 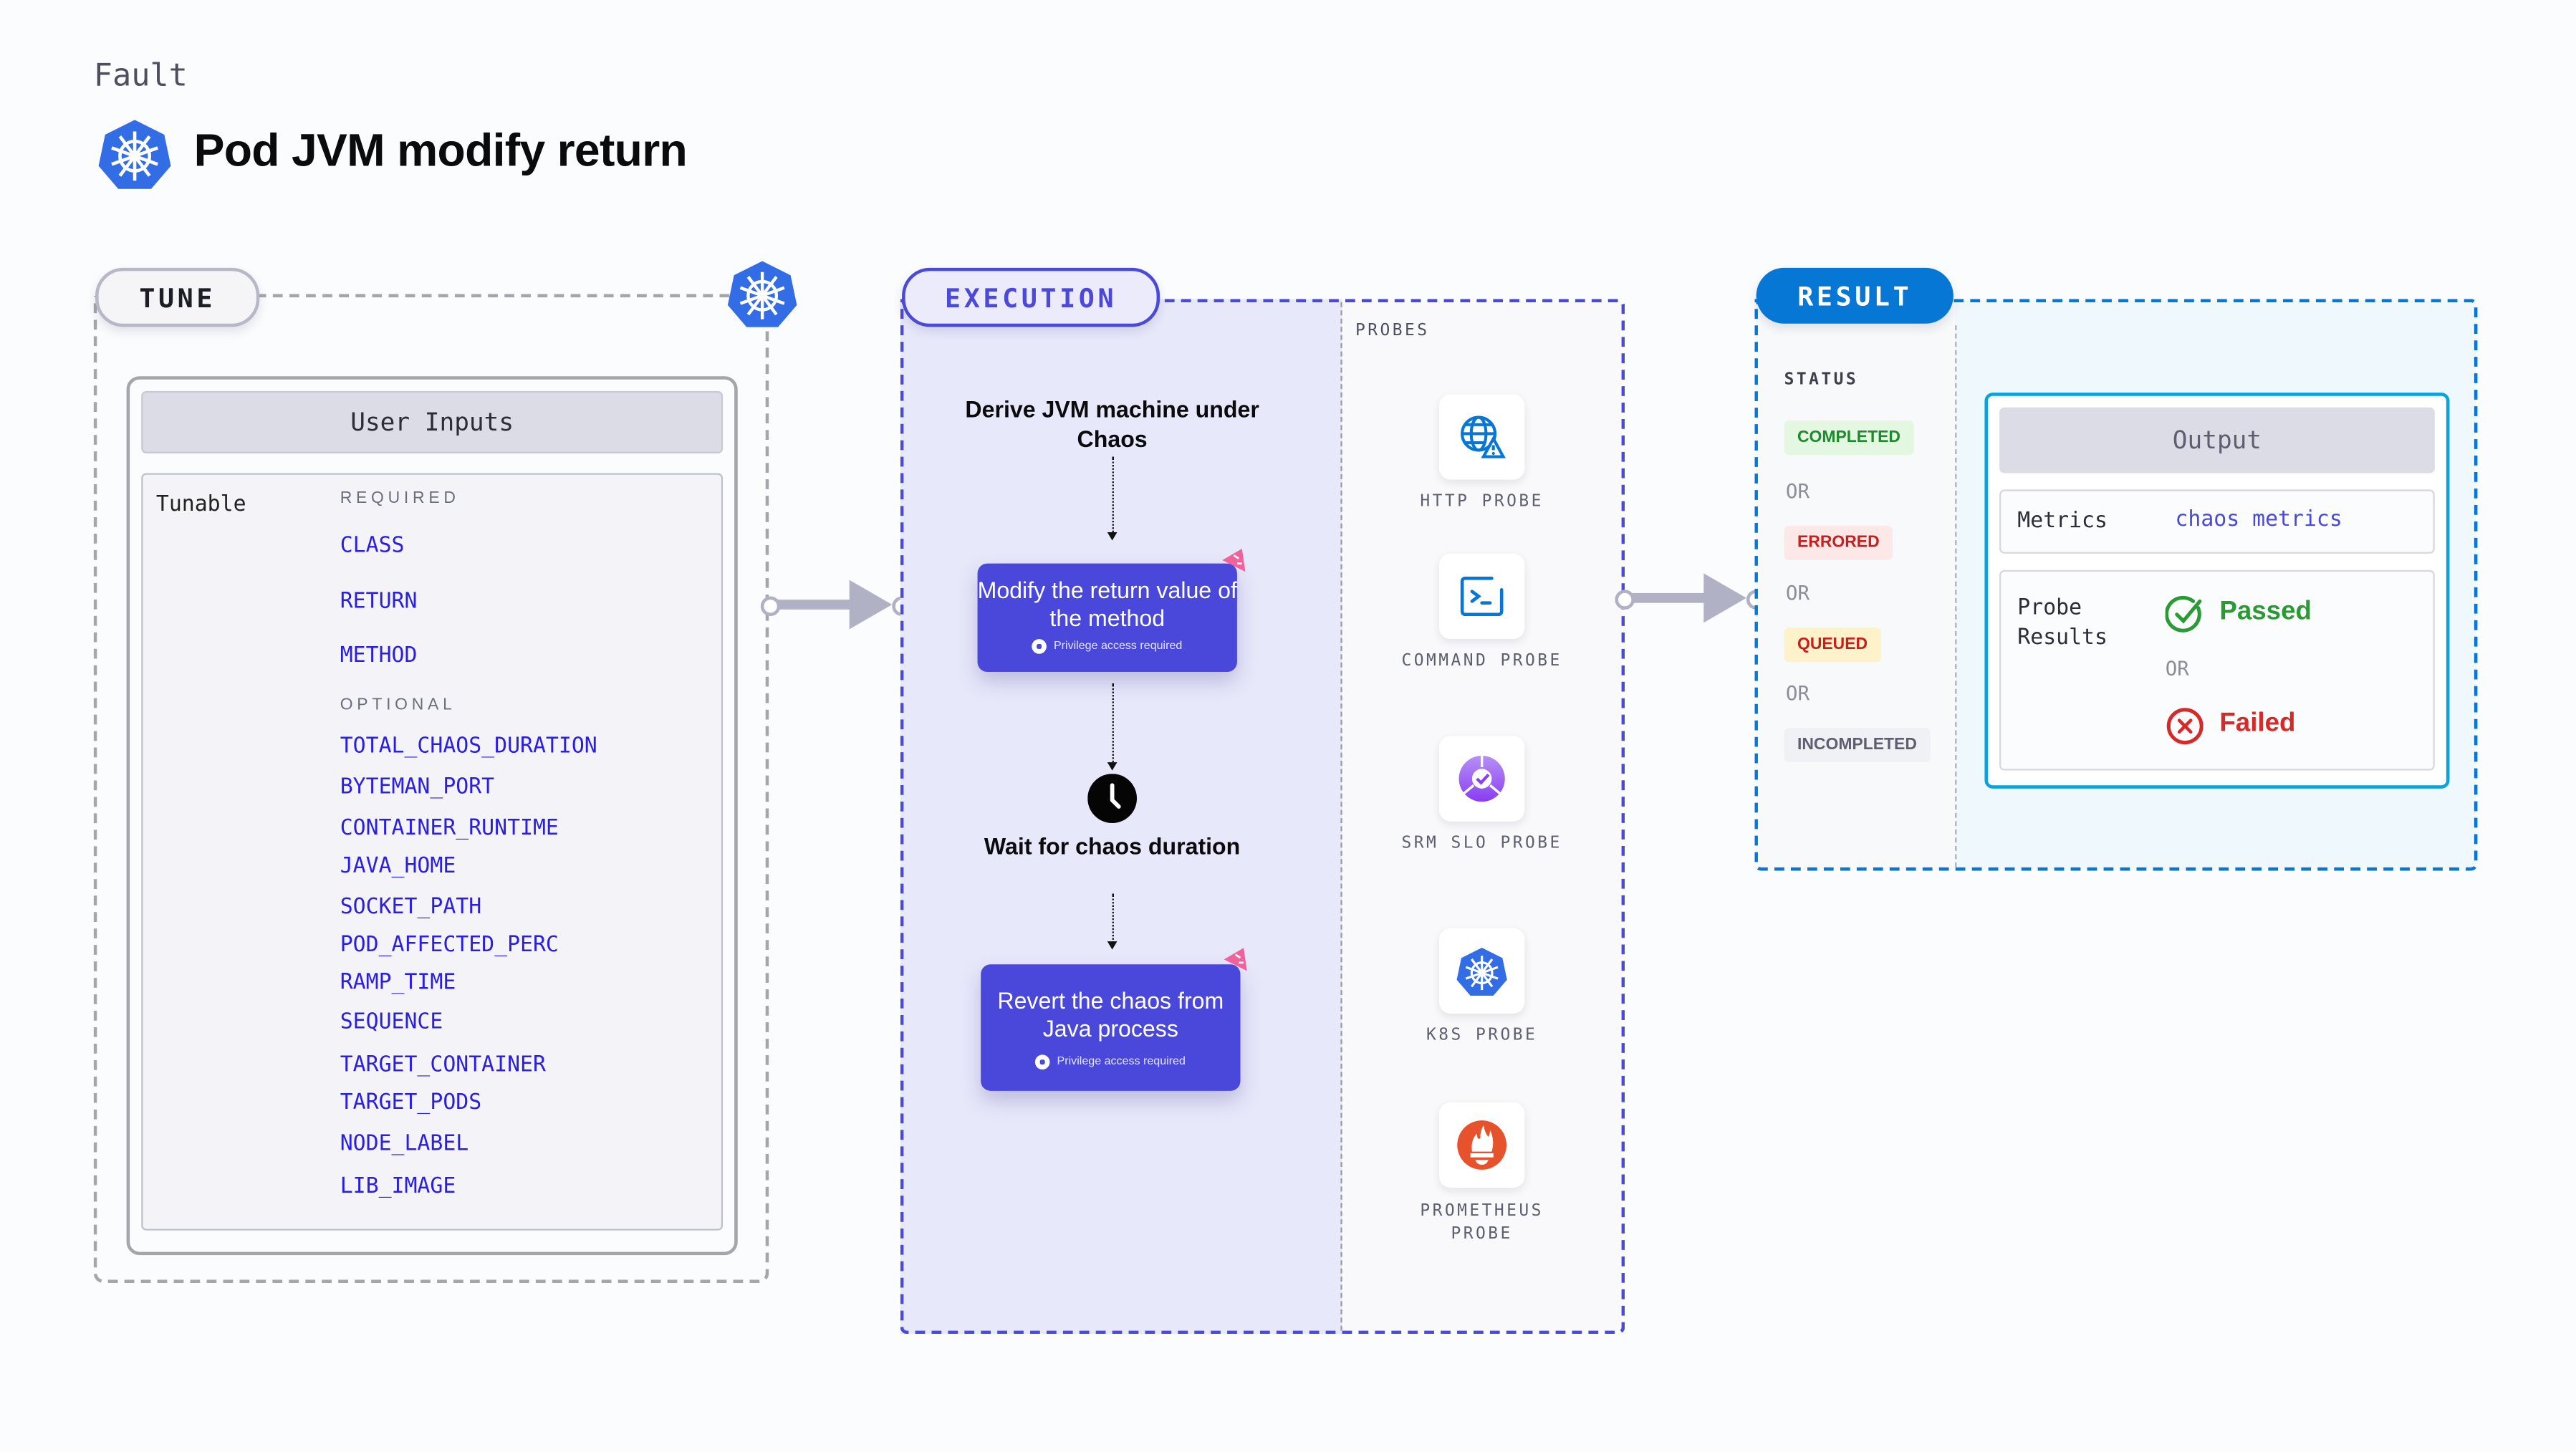 I want to click on status-badge-queued: QUEUED, so click(x=1832, y=645).